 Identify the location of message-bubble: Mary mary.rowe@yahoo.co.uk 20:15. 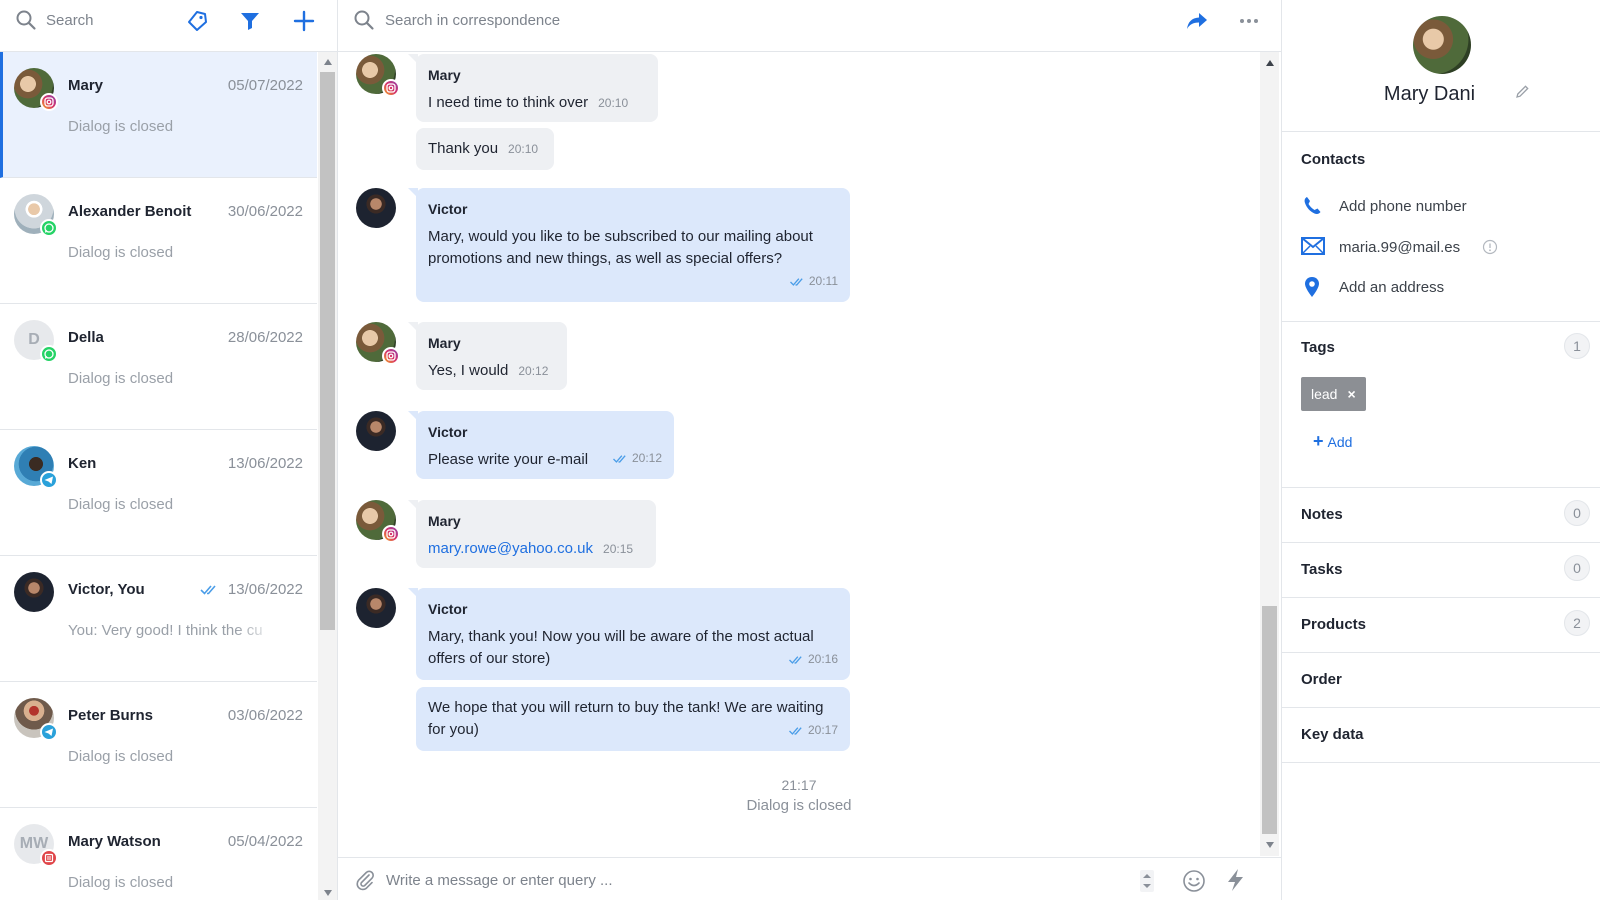
(532, 534).